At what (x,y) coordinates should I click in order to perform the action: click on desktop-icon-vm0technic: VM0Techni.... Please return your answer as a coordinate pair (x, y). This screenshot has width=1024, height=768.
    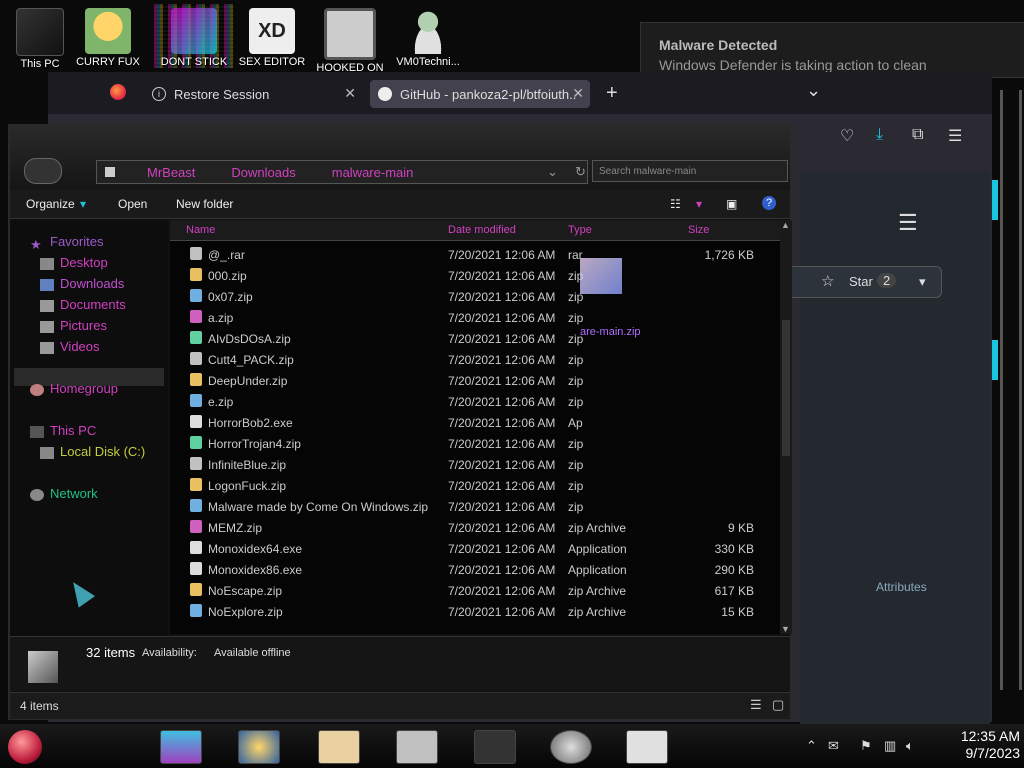
    Looking at the image, I should click on (428, 36).